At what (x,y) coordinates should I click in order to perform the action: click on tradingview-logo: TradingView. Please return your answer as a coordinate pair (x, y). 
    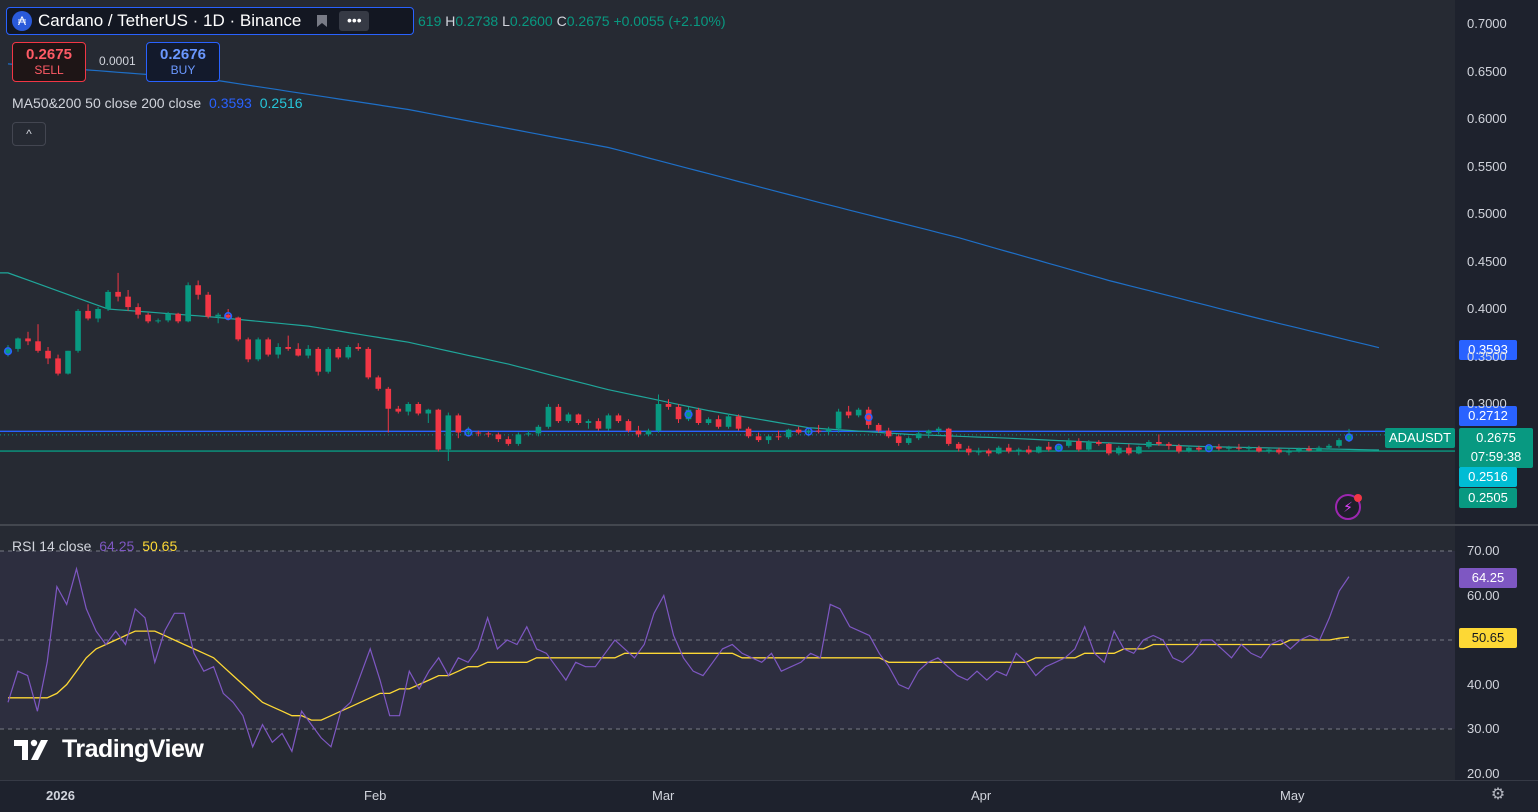
    Looking at the image, I should click on (109, 749).